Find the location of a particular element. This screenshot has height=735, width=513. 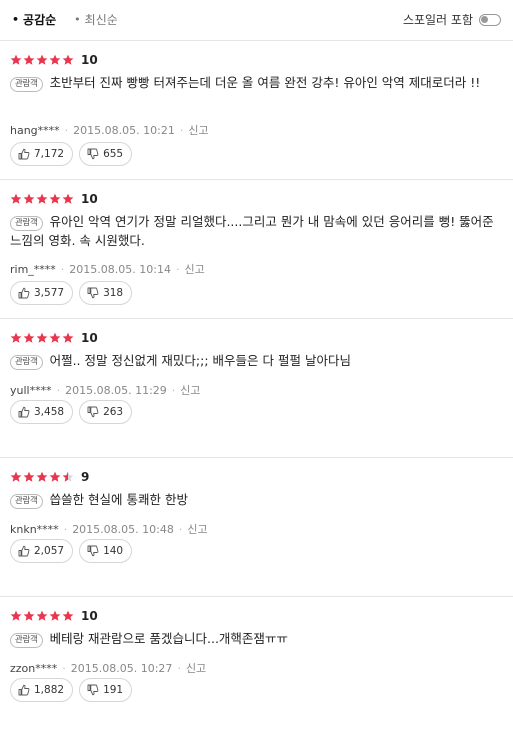

like-count: 3,458 is located at coordinates (49, 412).